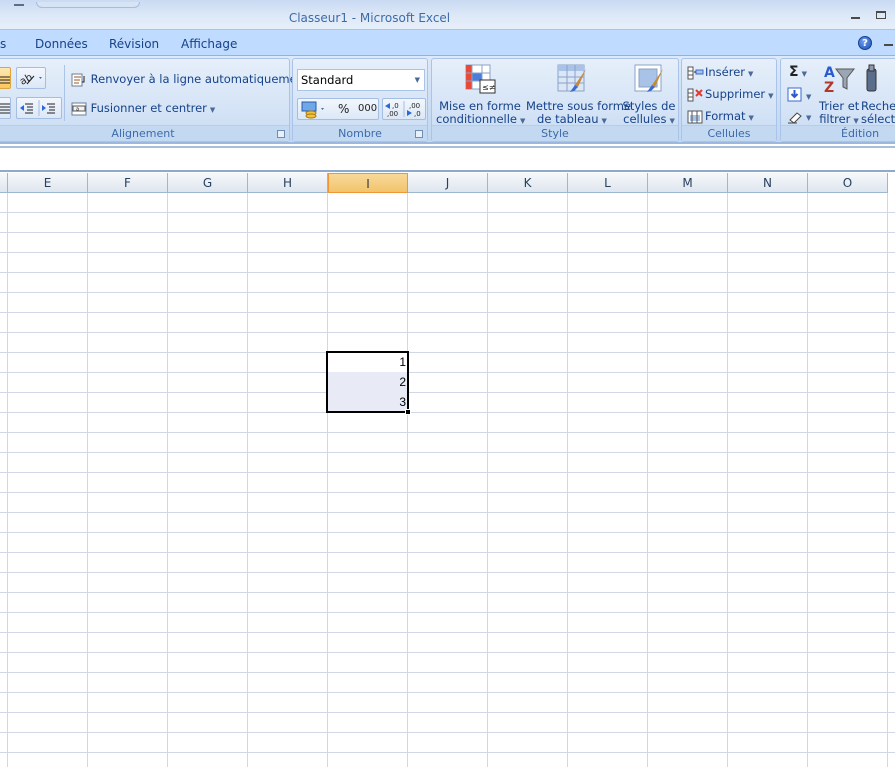 Image resolution: width=895 pixels, height=767 pixels. I want to click on number-format-value: Standard, so click(327, 80).